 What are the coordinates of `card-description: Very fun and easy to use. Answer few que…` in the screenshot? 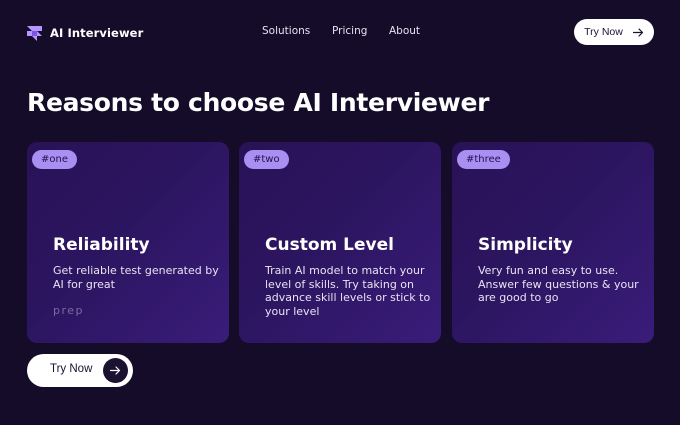 It's located at (558, 284).